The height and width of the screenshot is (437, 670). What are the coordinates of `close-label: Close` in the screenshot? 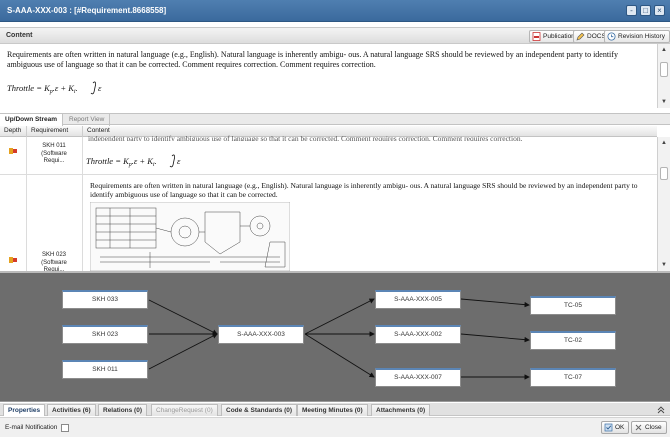 It's located at (653, 427).